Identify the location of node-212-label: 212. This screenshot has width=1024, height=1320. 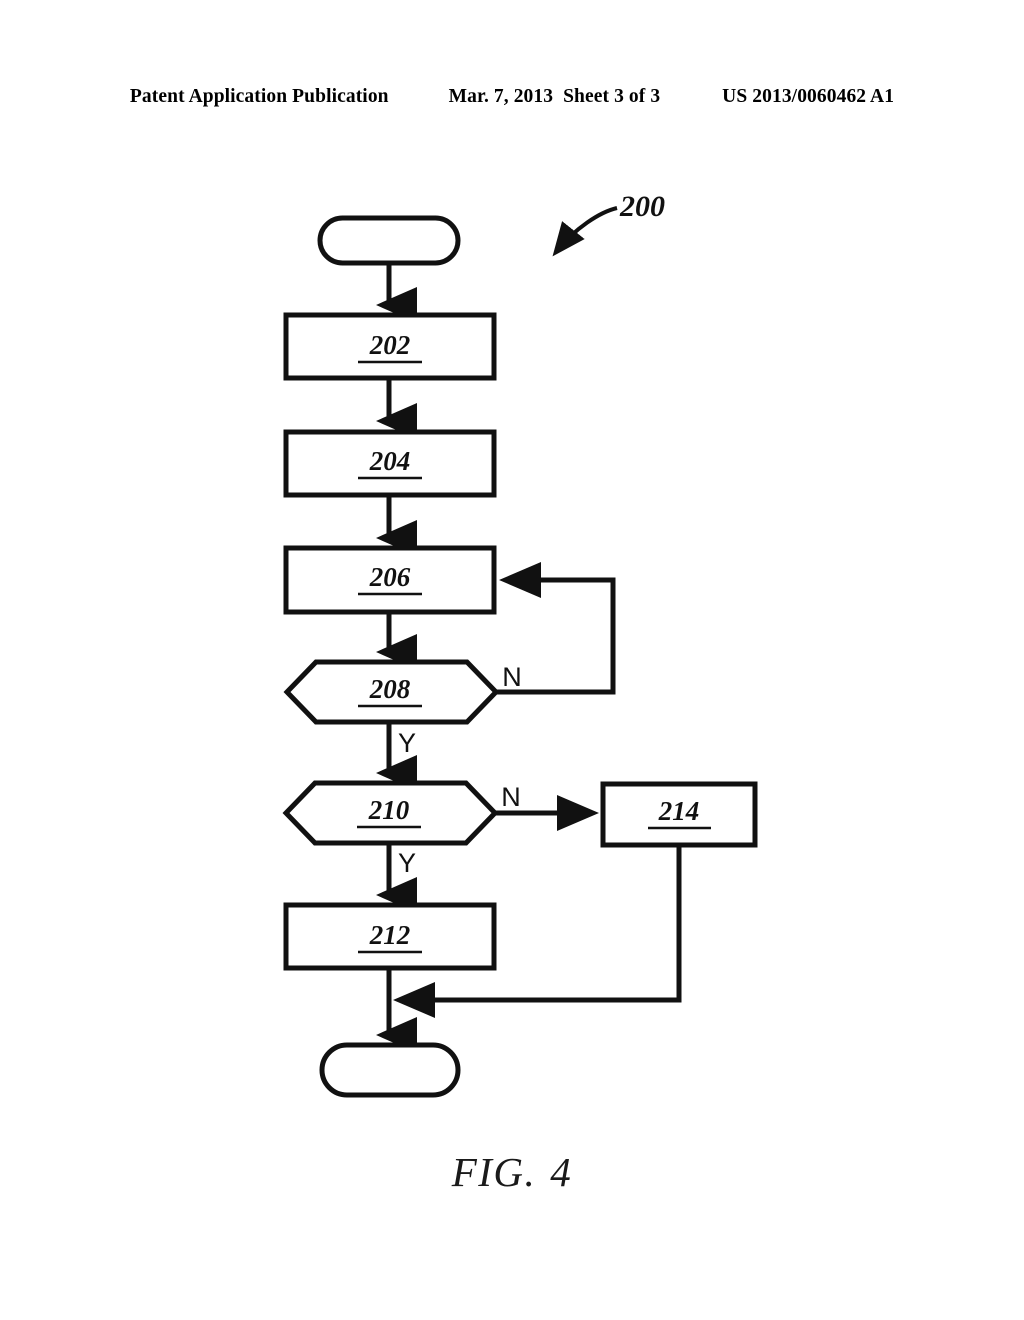
(390, 935).